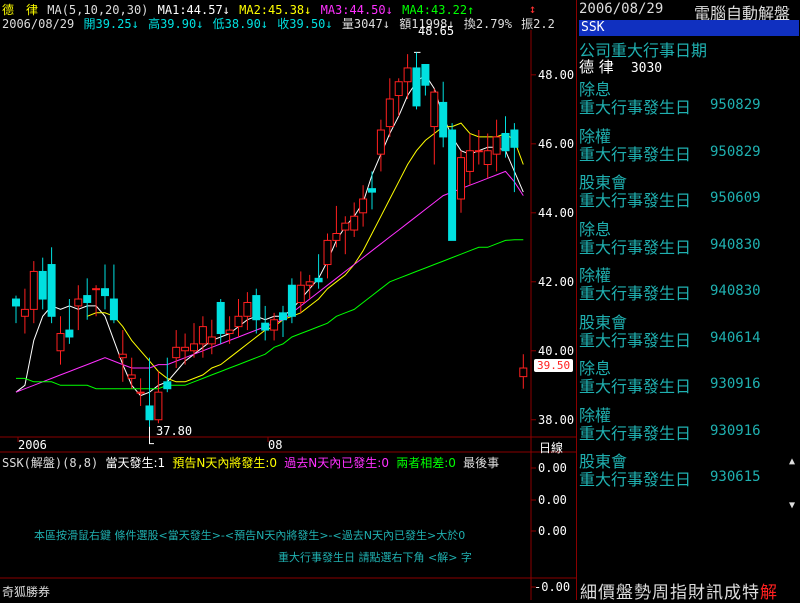 The image size is (800, 603). I want to click on bottom-tab-6: 財, so click(697, 593).